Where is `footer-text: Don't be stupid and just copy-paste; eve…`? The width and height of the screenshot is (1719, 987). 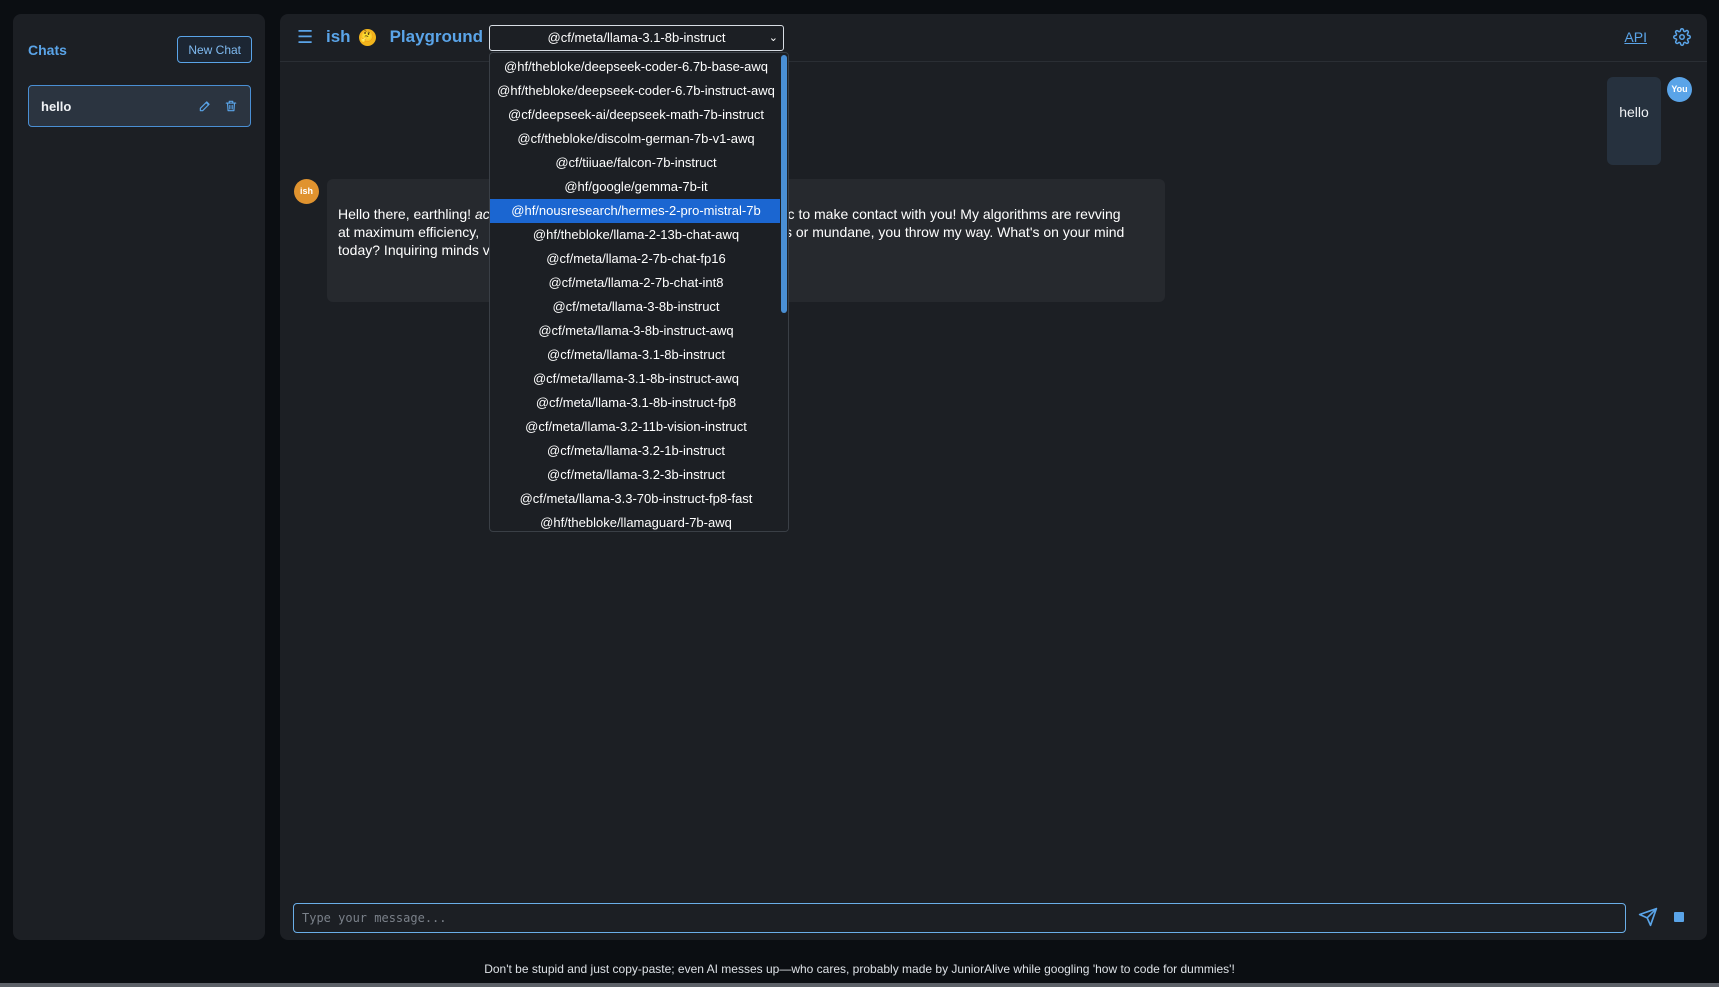
footer-text: Don't be stupid and just copy-paste; eve… is located at coordinates (859, 969).